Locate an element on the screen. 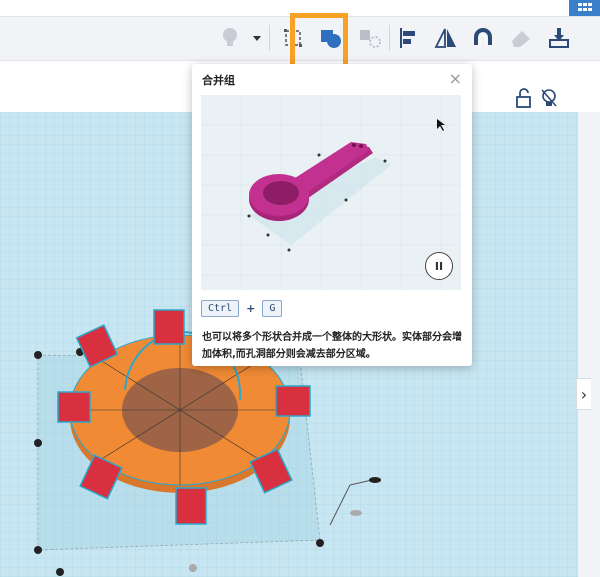  pause-button: II is located at coordinates (439, 266).